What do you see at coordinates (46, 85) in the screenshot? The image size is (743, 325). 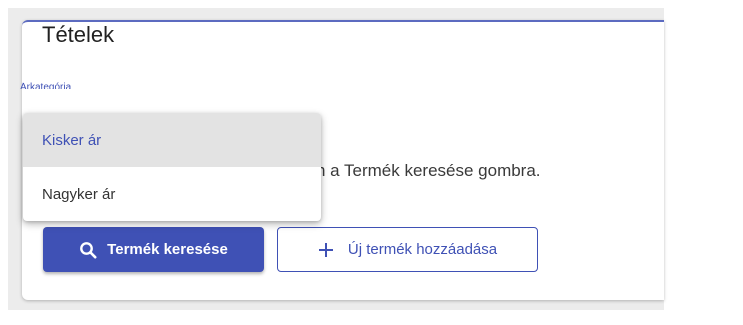 I see `price-category-label: Árkategória` at bounding box center [46, 85].